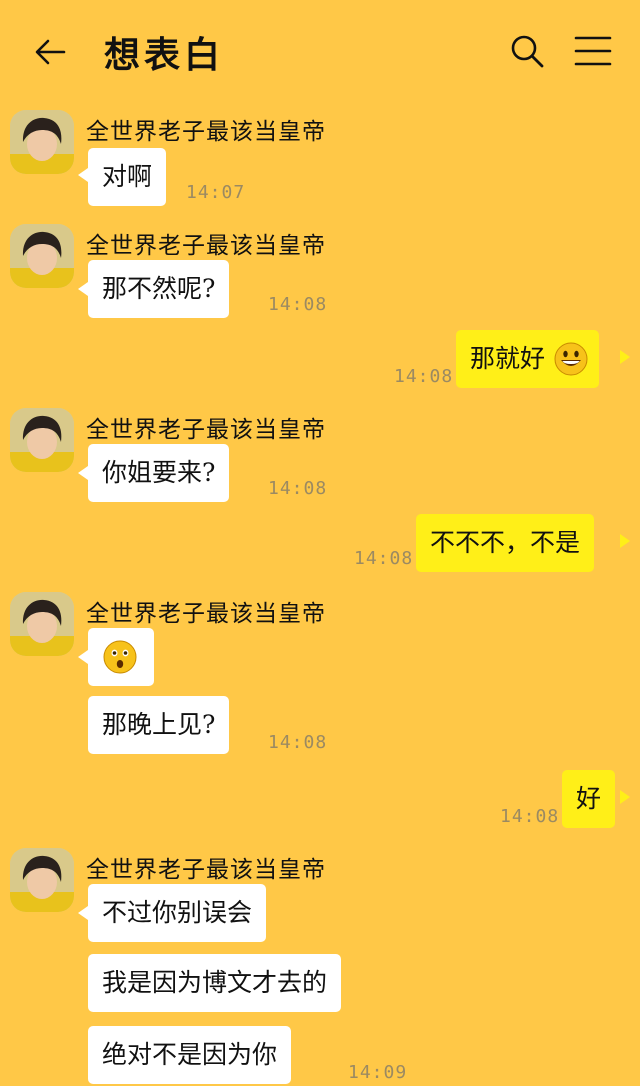 This screenshot has height=1086, width=640. I want to click on arrow-left-icon, so click(50, 52).